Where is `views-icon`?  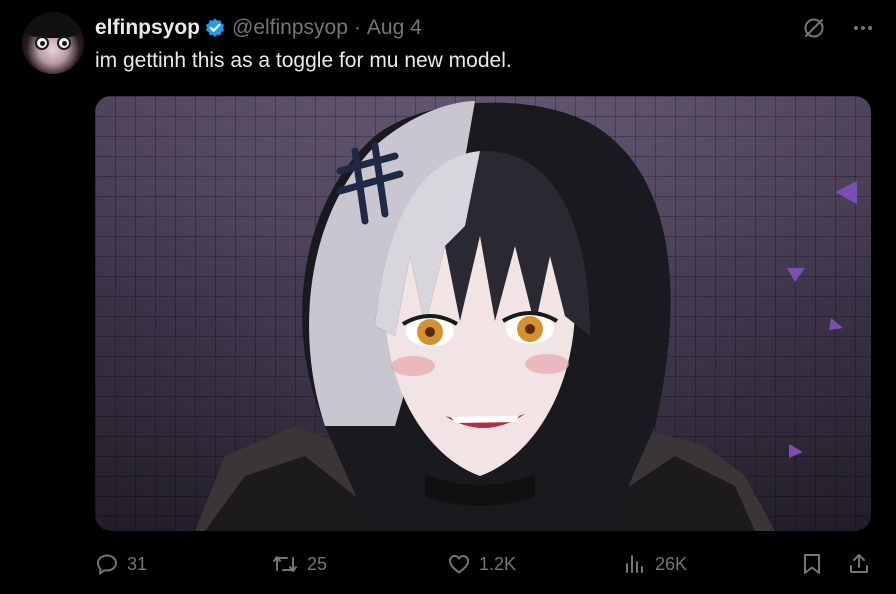
views-icon is located at coordinates (635, 564).